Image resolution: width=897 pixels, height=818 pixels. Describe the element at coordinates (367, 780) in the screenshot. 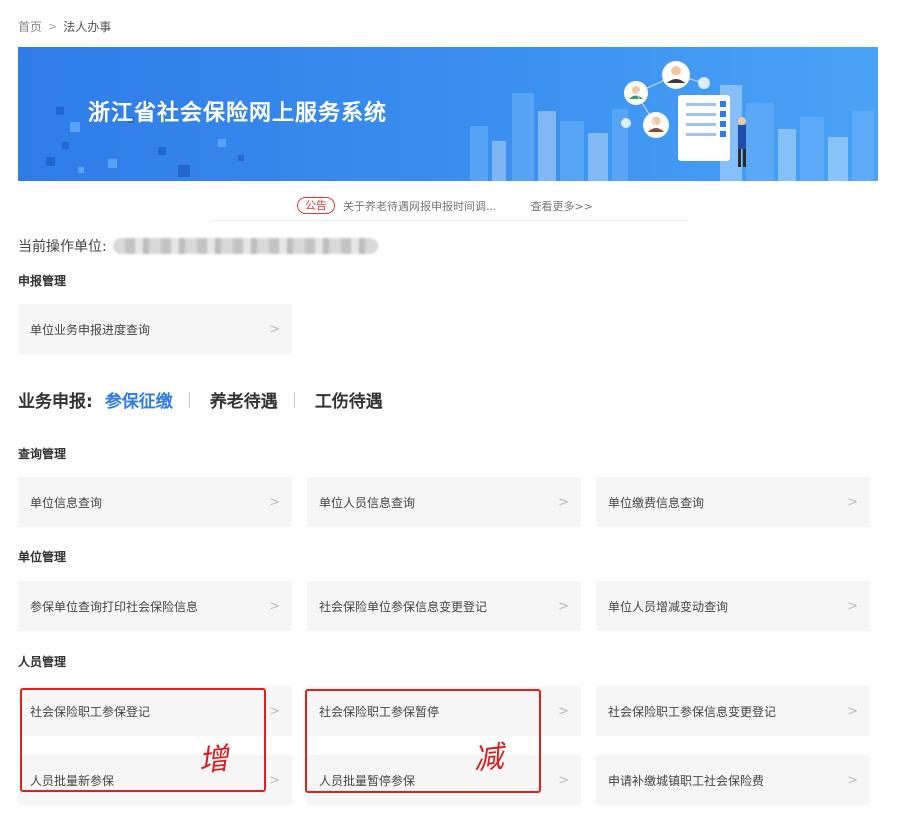

I see `card-label: 人员批量暂停参保` at that location.